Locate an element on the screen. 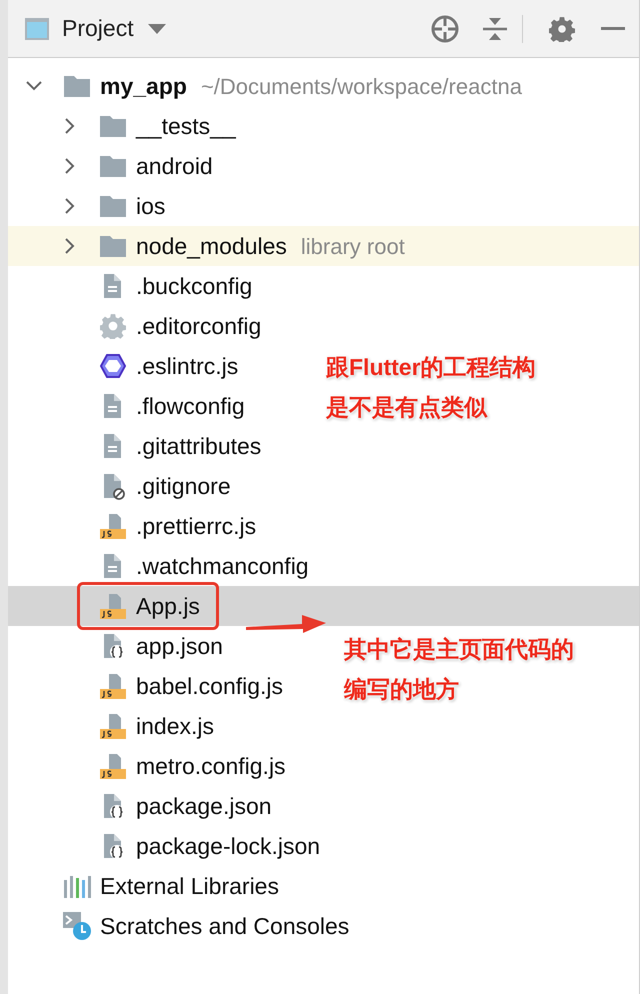 The image size is (640, 994). file-name: .eslintrc.js is located at coordinates (187, 366).